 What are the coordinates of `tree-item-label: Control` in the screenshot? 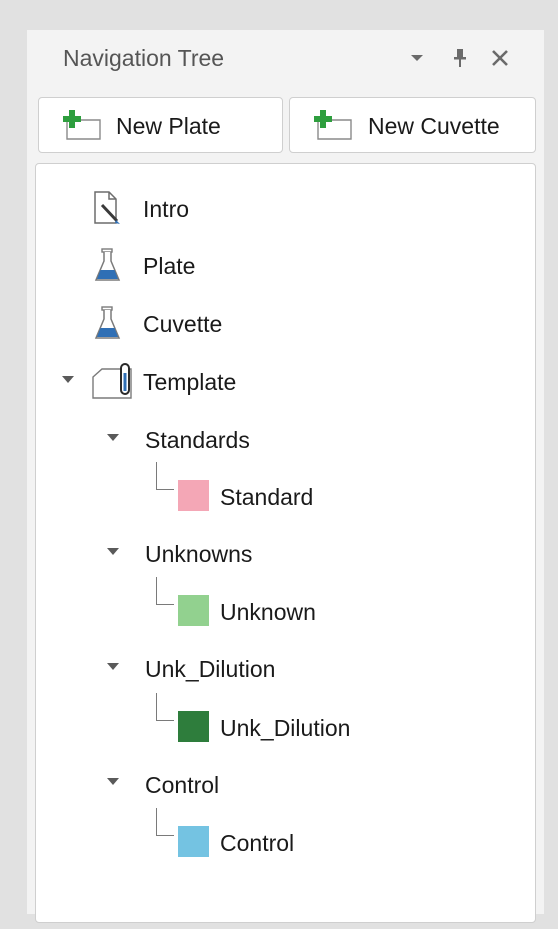 It's located at (257, 843).